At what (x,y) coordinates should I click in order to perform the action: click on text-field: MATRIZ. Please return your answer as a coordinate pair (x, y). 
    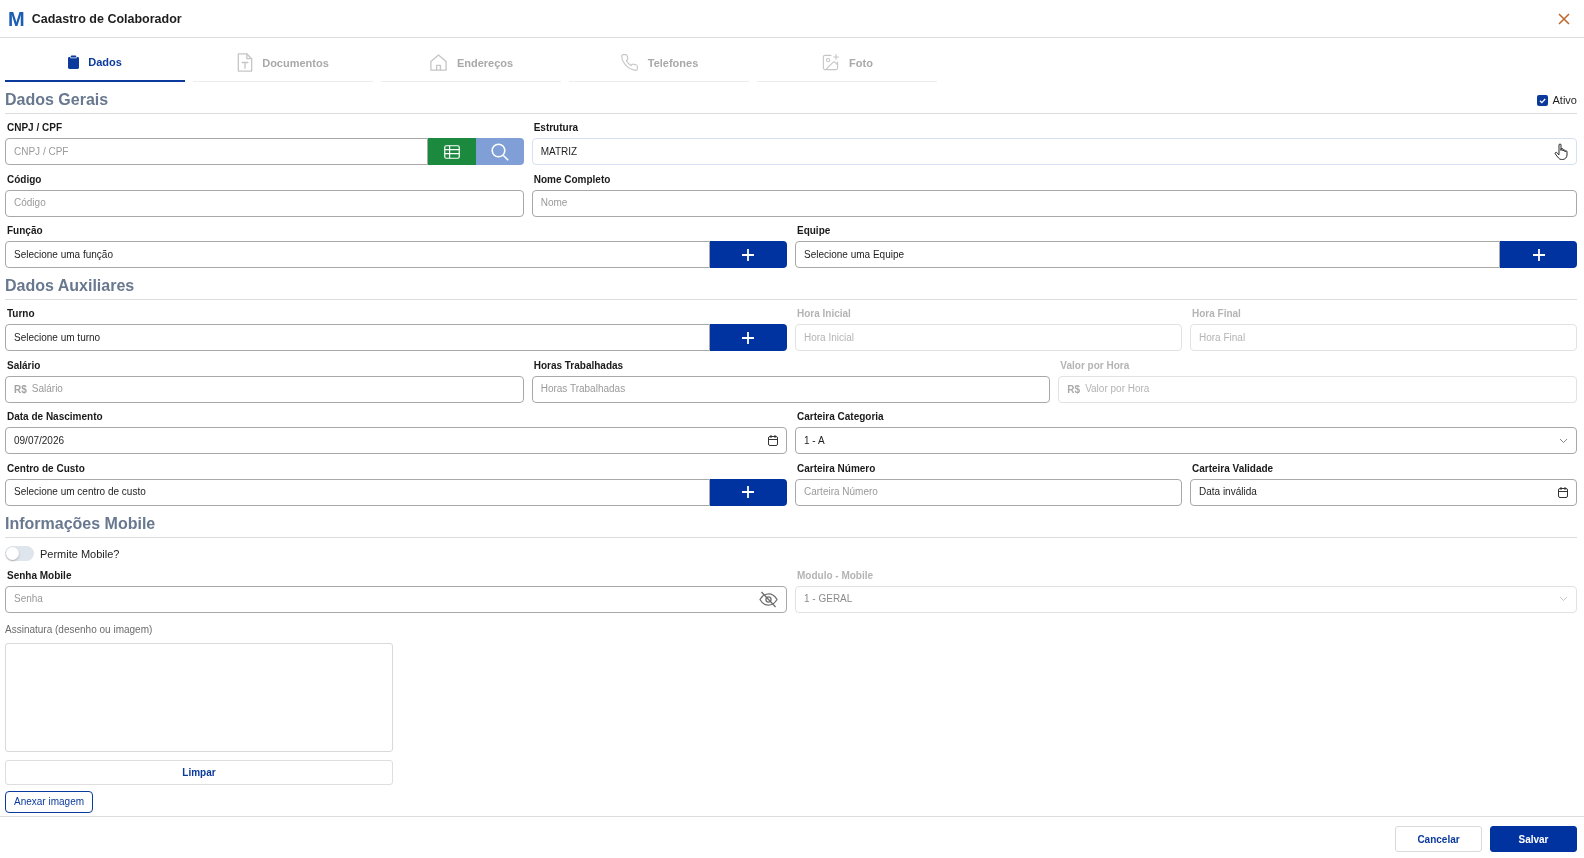
    Looking at the image, I should click on (1054, 151).